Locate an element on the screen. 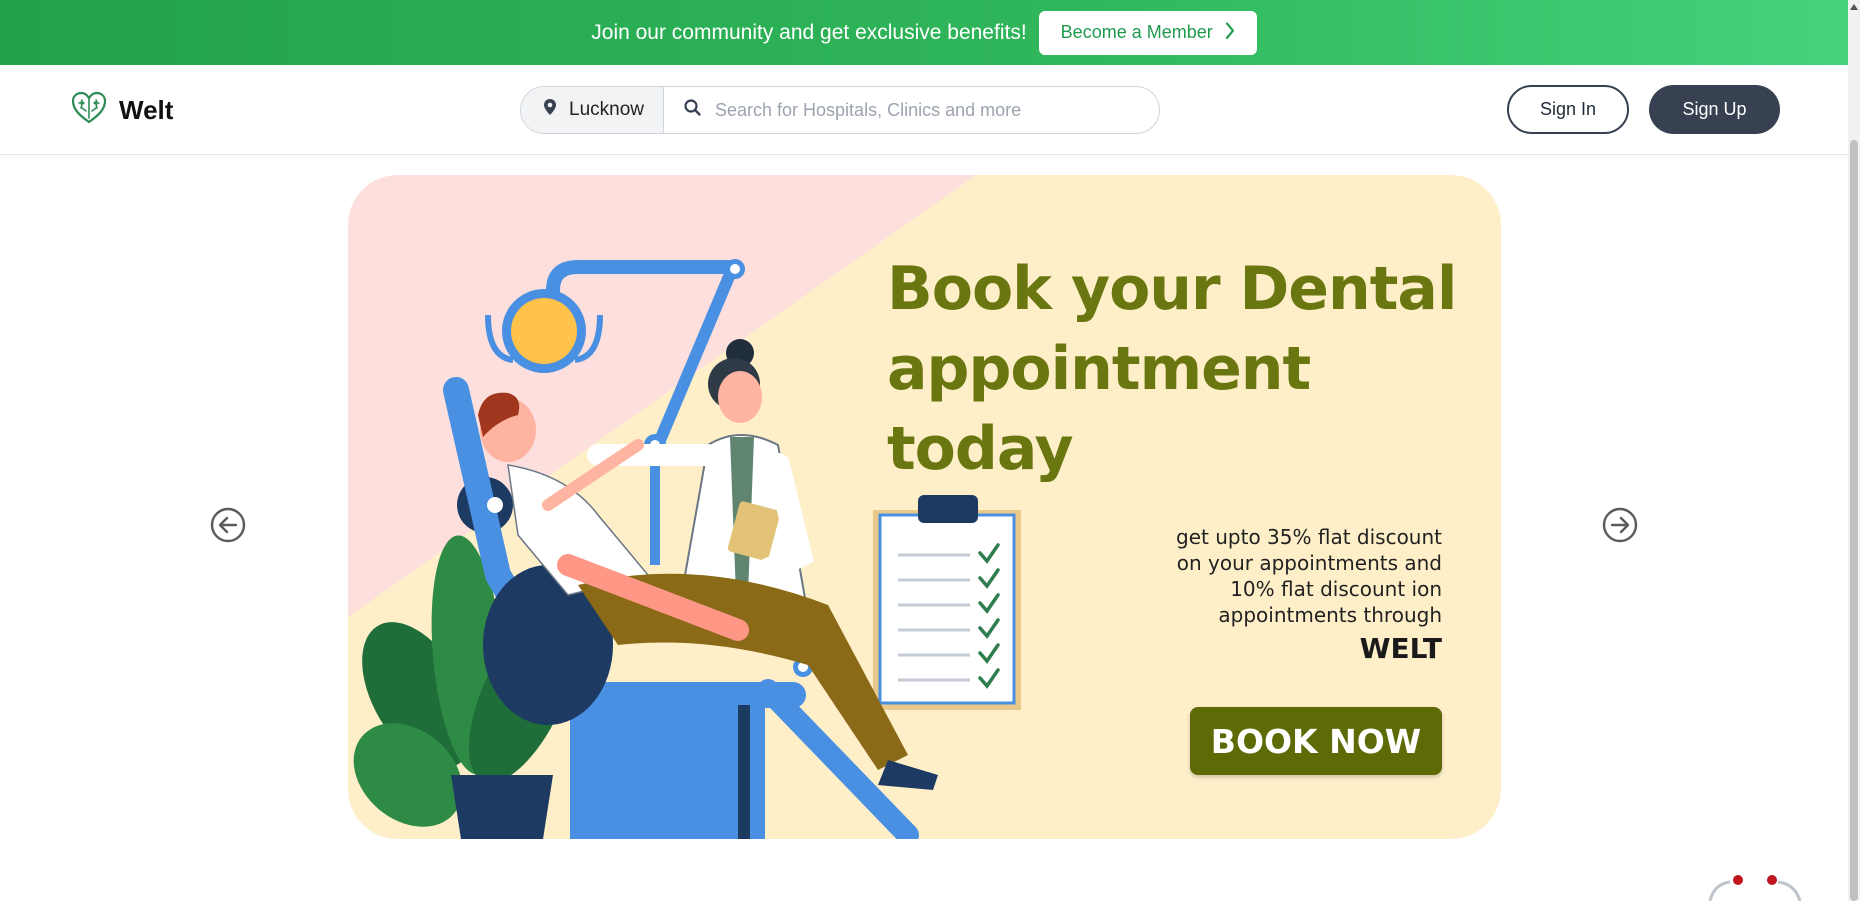  sign-in-button: Sign In is located at coordinates (1568, 109).